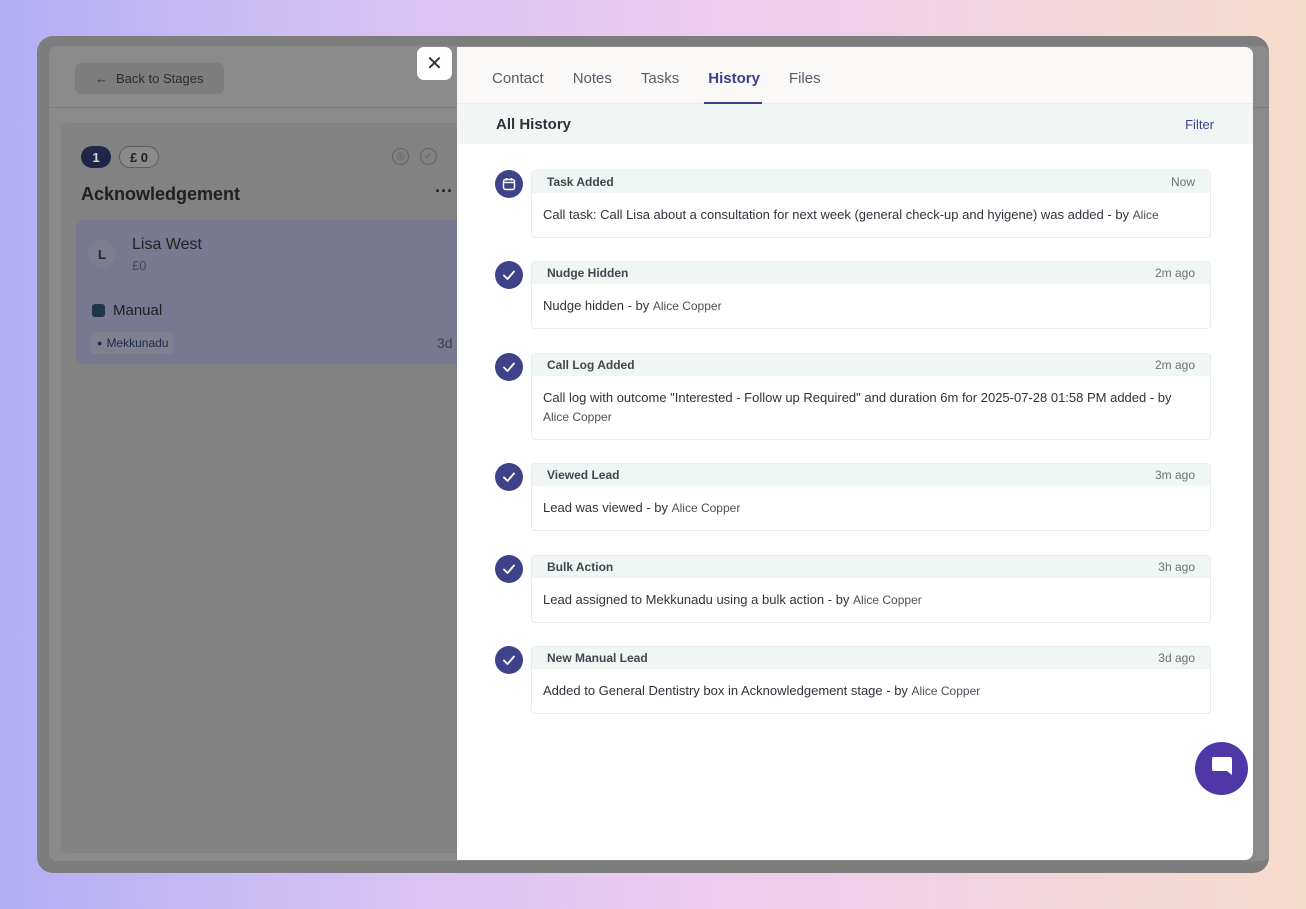 Image resolution: width=1306 pixels, height=909 pixels. I want to click on close-icon: ✕, so click(434, 64).